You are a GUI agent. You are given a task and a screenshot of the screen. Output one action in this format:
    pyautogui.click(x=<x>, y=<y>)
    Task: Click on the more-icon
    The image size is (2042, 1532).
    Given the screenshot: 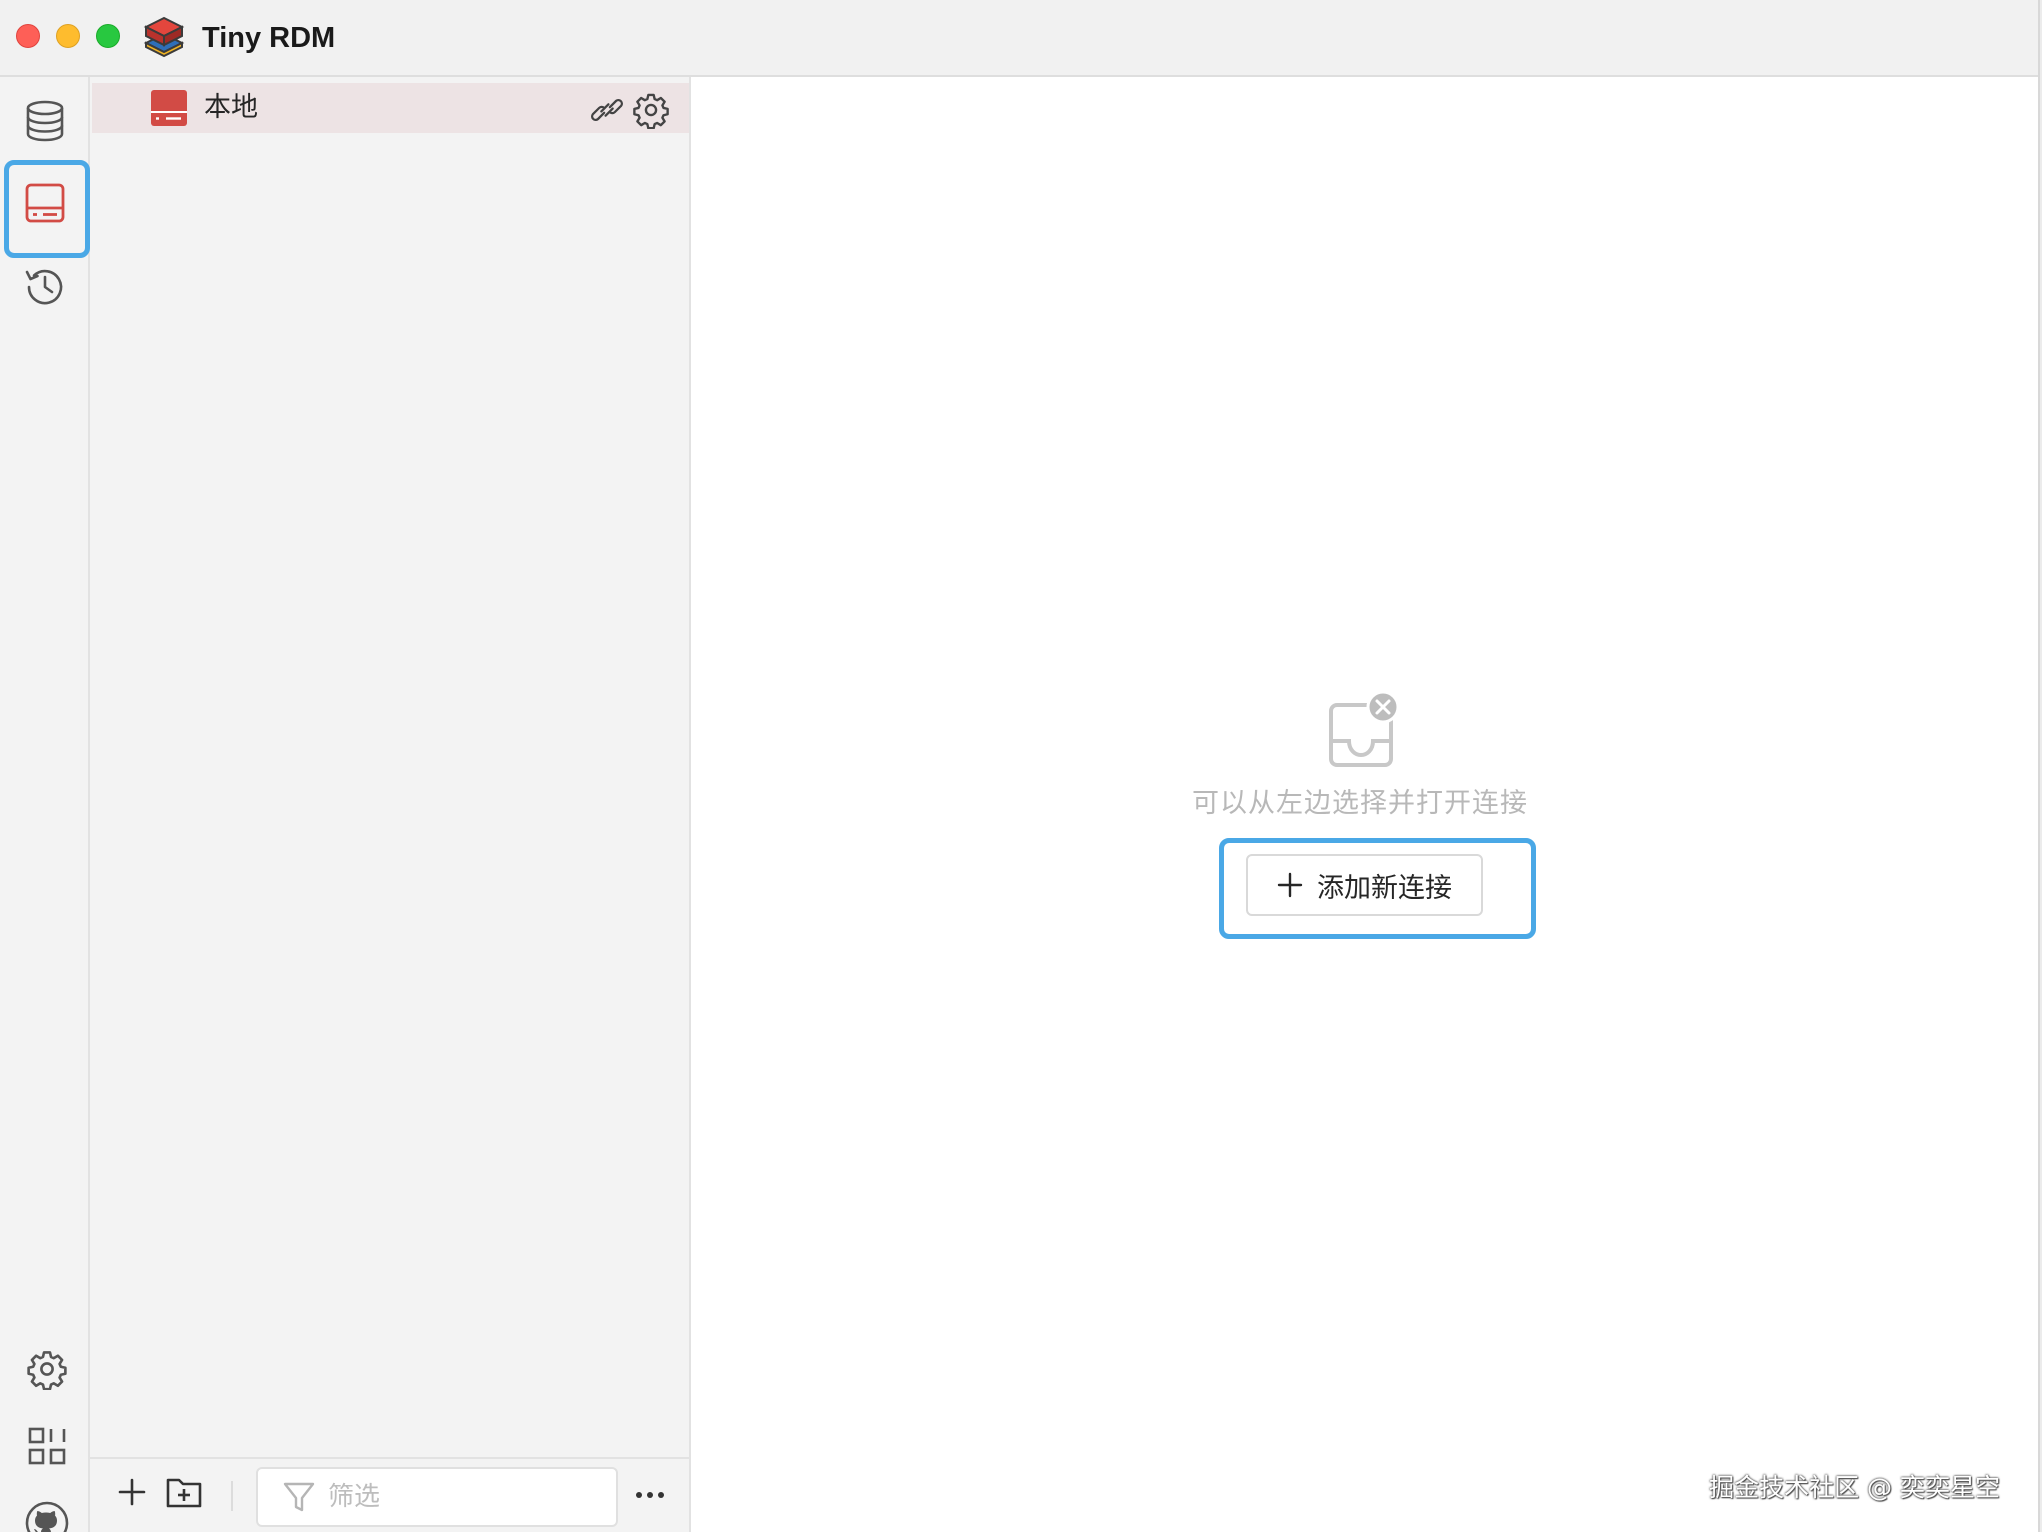 What is the action you would take?
    pyautogui.click(x=650, y=1494)
    